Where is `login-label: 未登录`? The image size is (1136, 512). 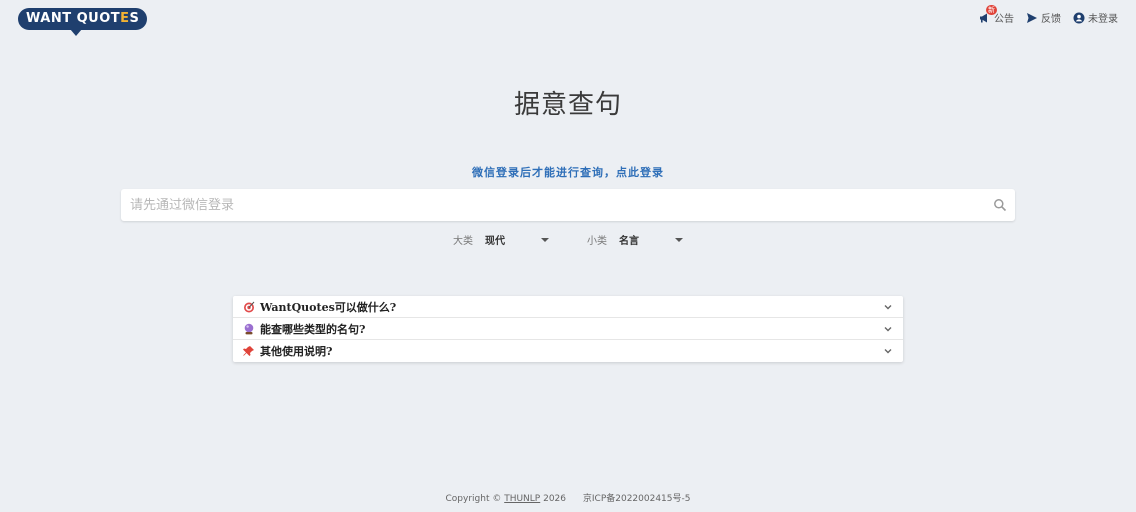
login-label: 未登录 is located at coordinates (1103, 19).